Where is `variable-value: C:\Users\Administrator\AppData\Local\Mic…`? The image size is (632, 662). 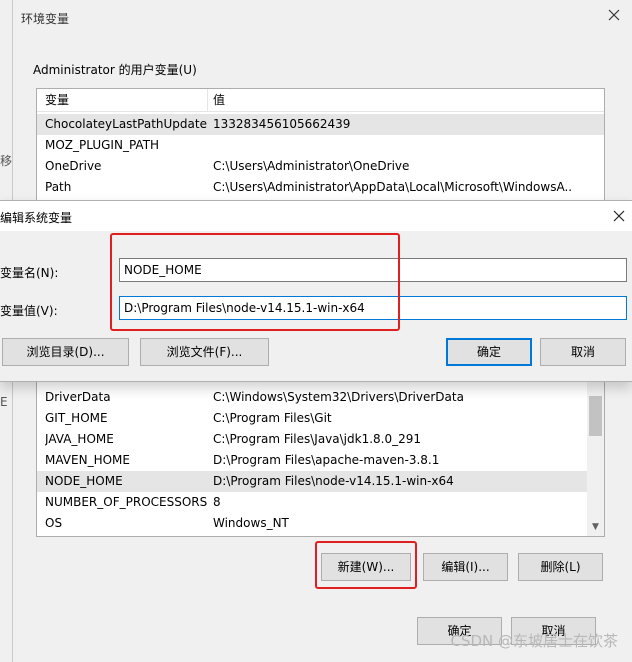 variable-value: C:\Users\Administrator\AppData\Local\Mic… is located at coordinates (393, 187).